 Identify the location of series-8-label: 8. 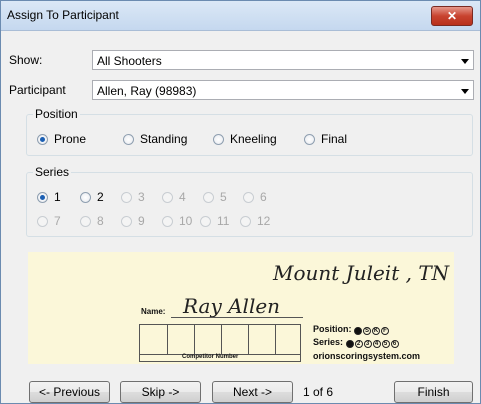
(100, 221).